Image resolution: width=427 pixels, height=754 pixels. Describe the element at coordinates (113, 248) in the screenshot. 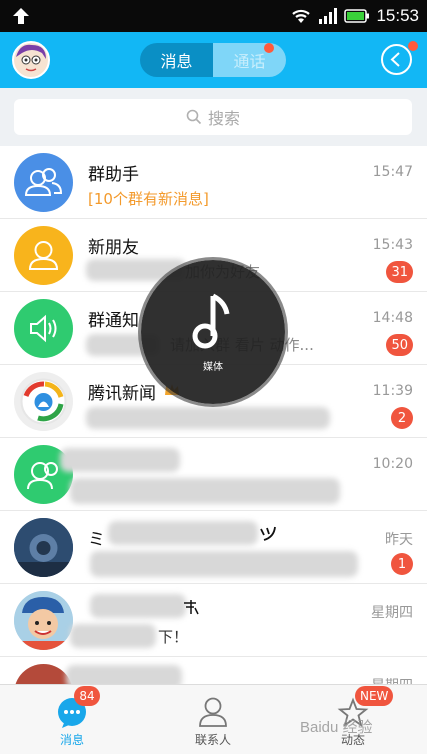

I see `conversation-name: 新朋友` at that location.